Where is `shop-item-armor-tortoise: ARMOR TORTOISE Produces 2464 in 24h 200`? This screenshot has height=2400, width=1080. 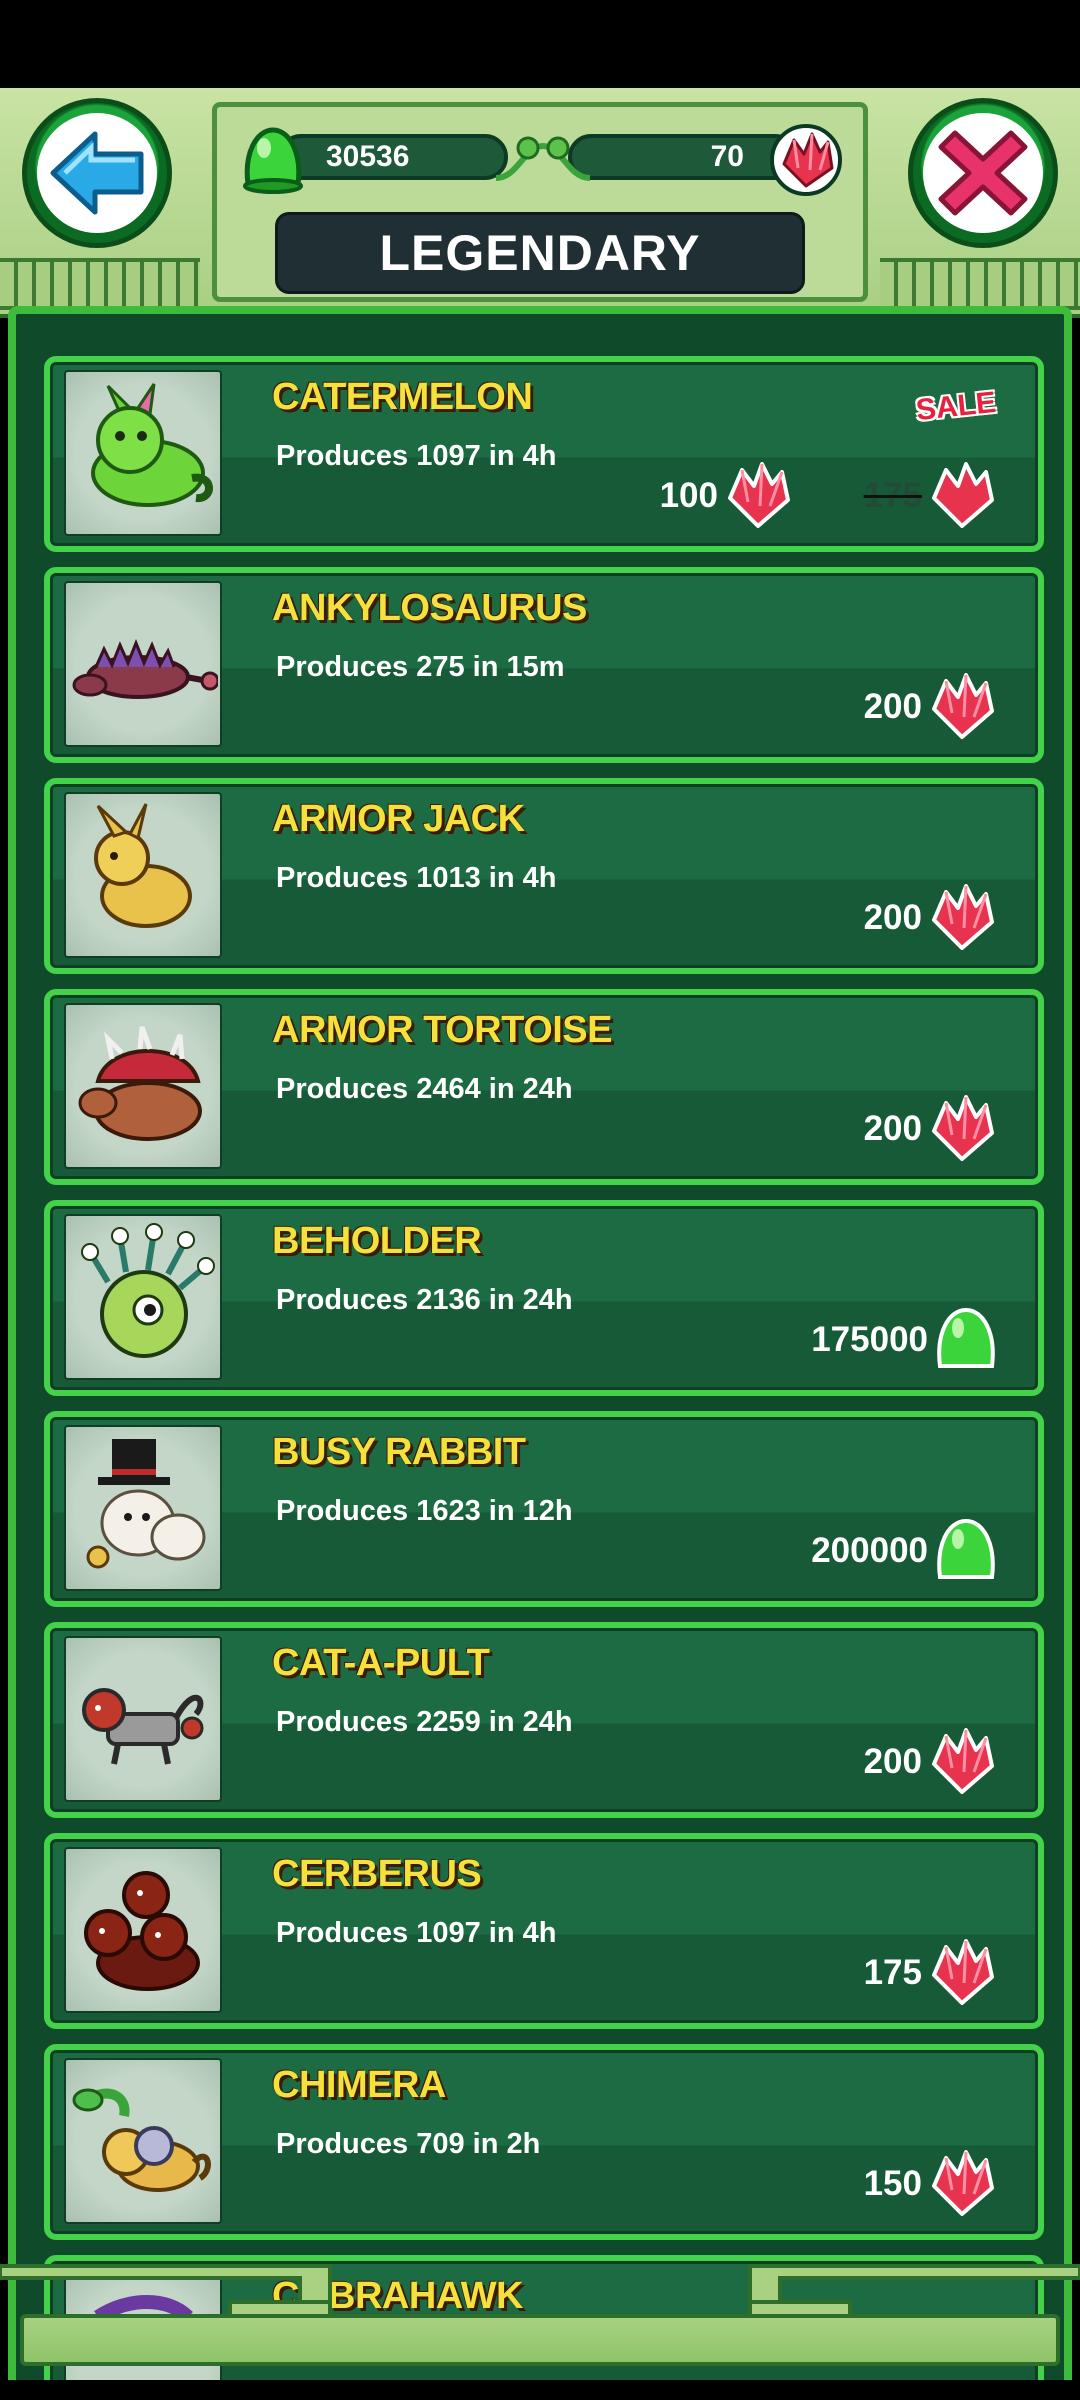
shop-item-armor-tortoise: ARMOR TORTOISE Produces 2464 in 24h 200 is located at coordinates (544, 1087).